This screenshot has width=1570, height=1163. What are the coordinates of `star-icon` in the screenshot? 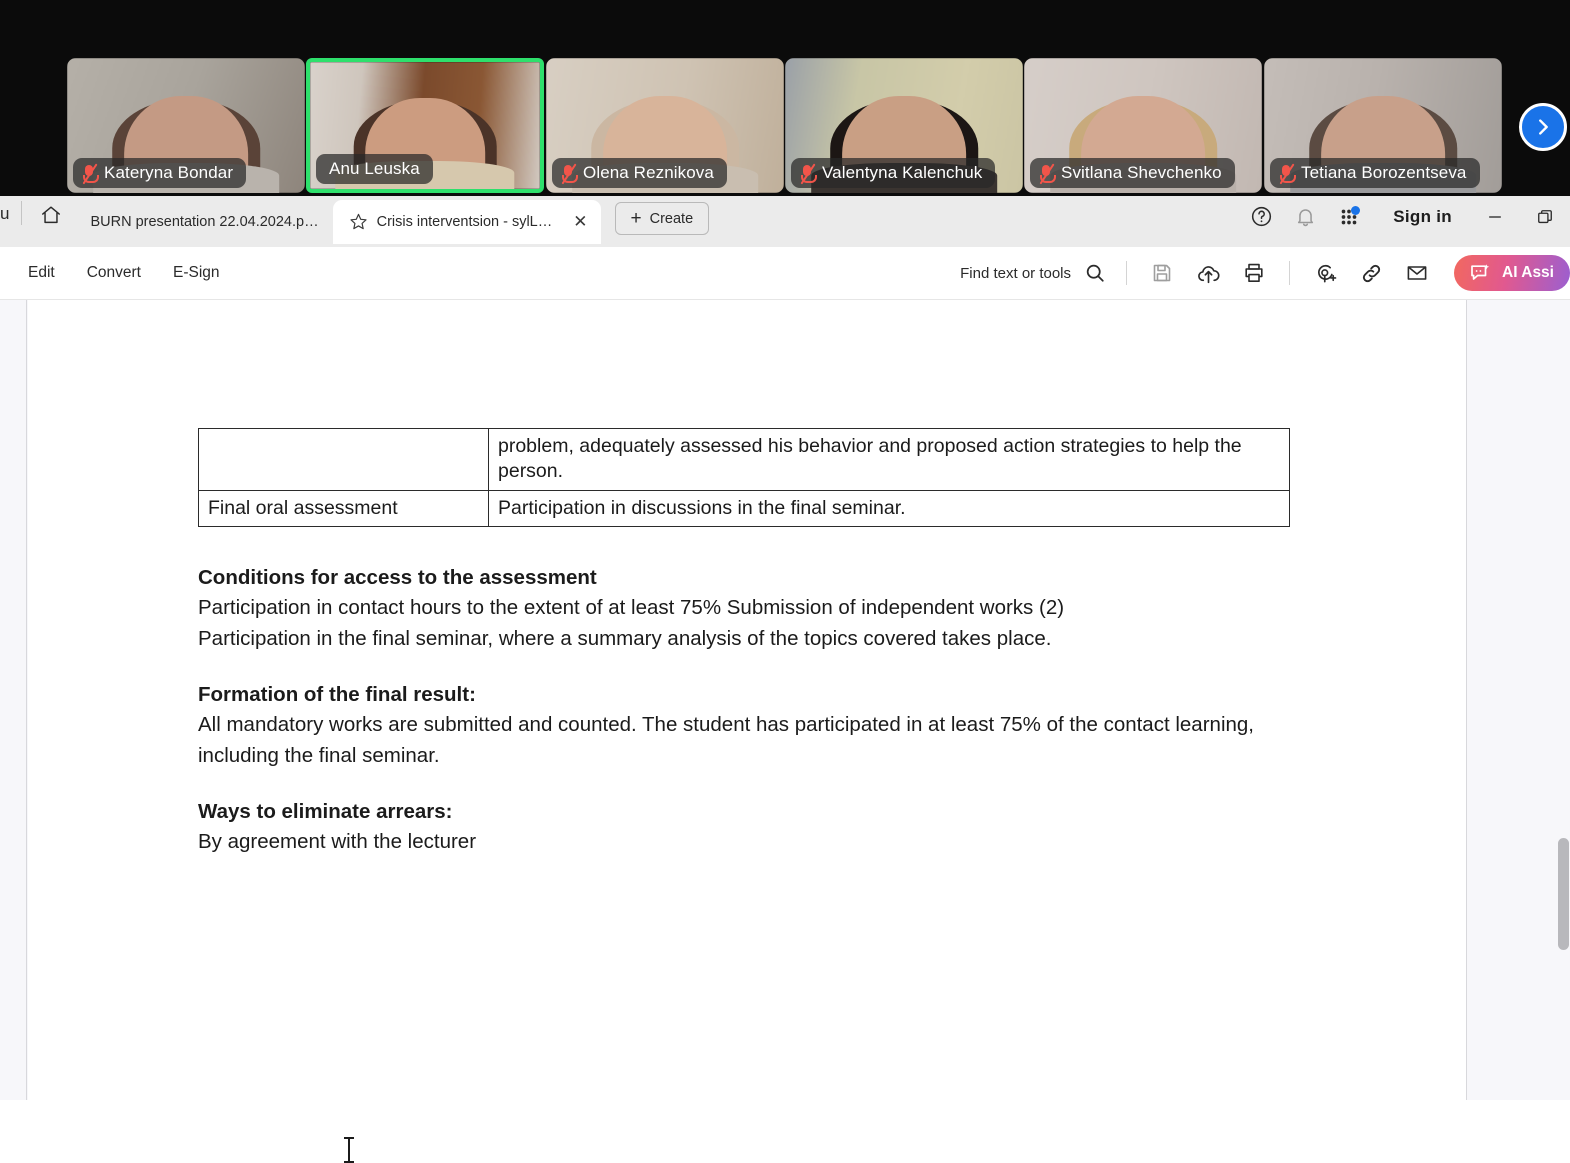 It's located at (358, 221).